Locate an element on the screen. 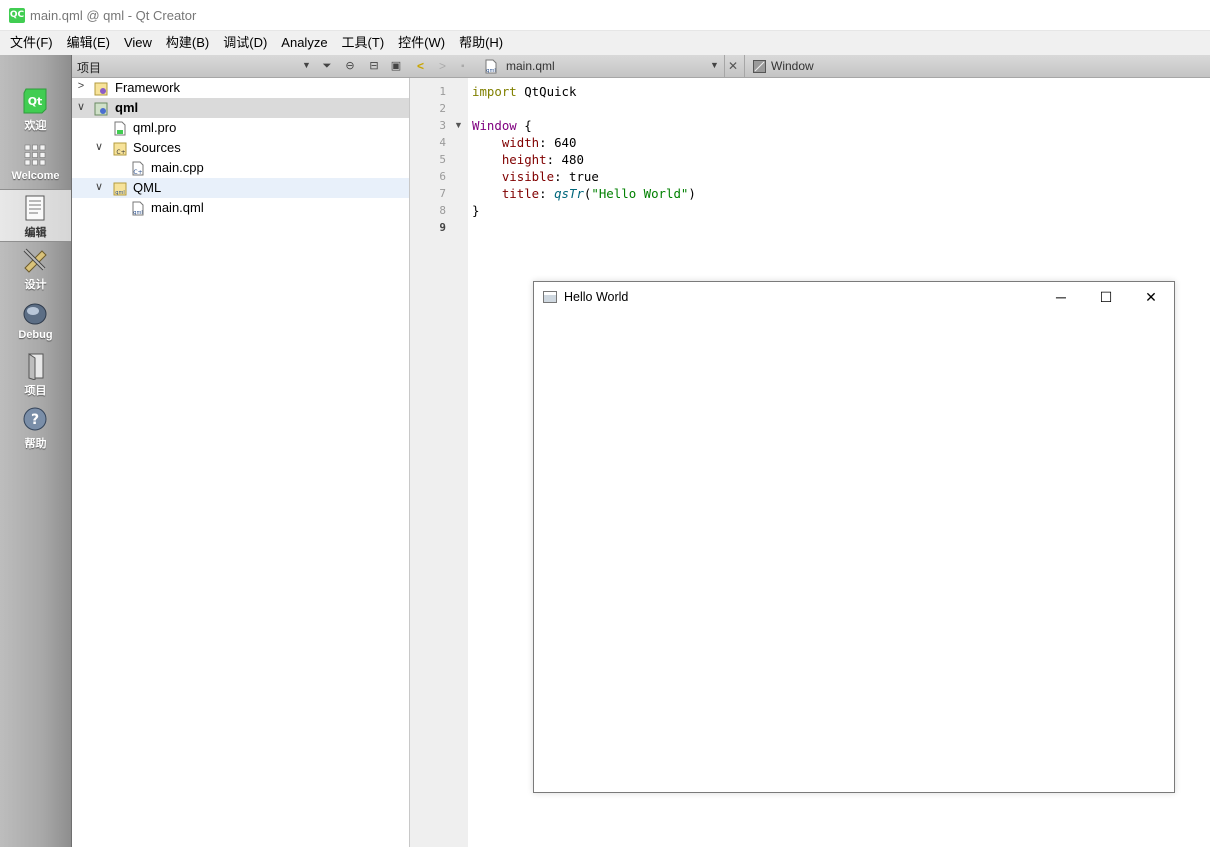 This screenshot has height=847, width=1210. menu-widgets: 控件(W) is located at coordinates (421, 43).